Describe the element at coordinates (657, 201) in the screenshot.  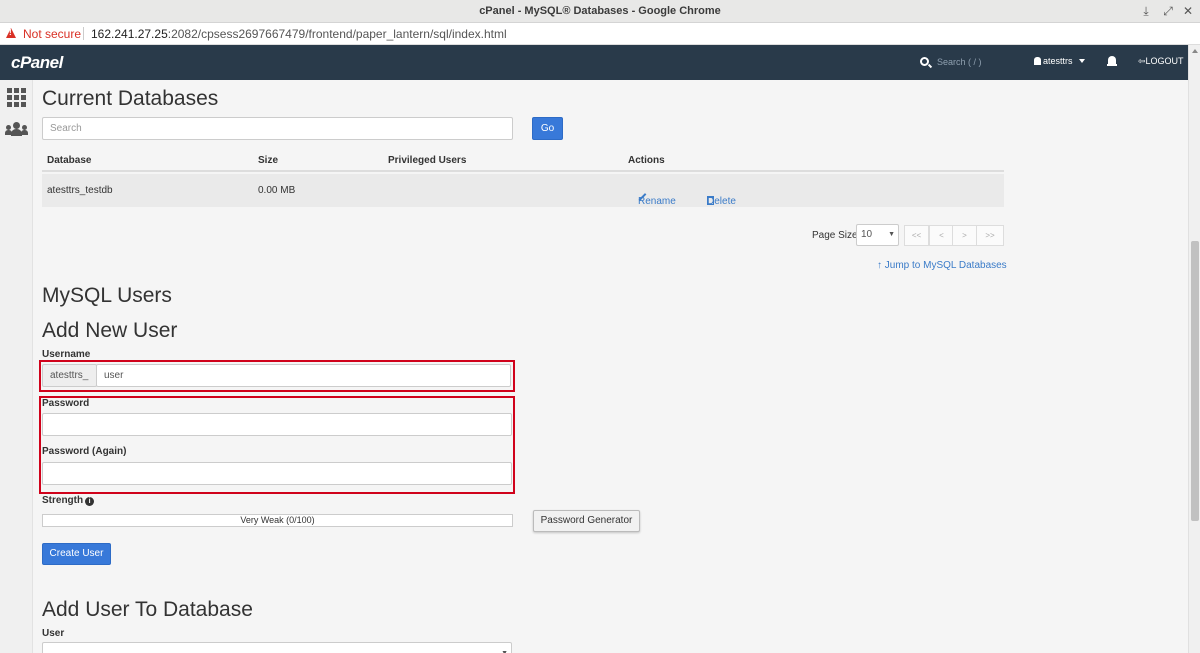
I see `rename-label: Rename` at that location.